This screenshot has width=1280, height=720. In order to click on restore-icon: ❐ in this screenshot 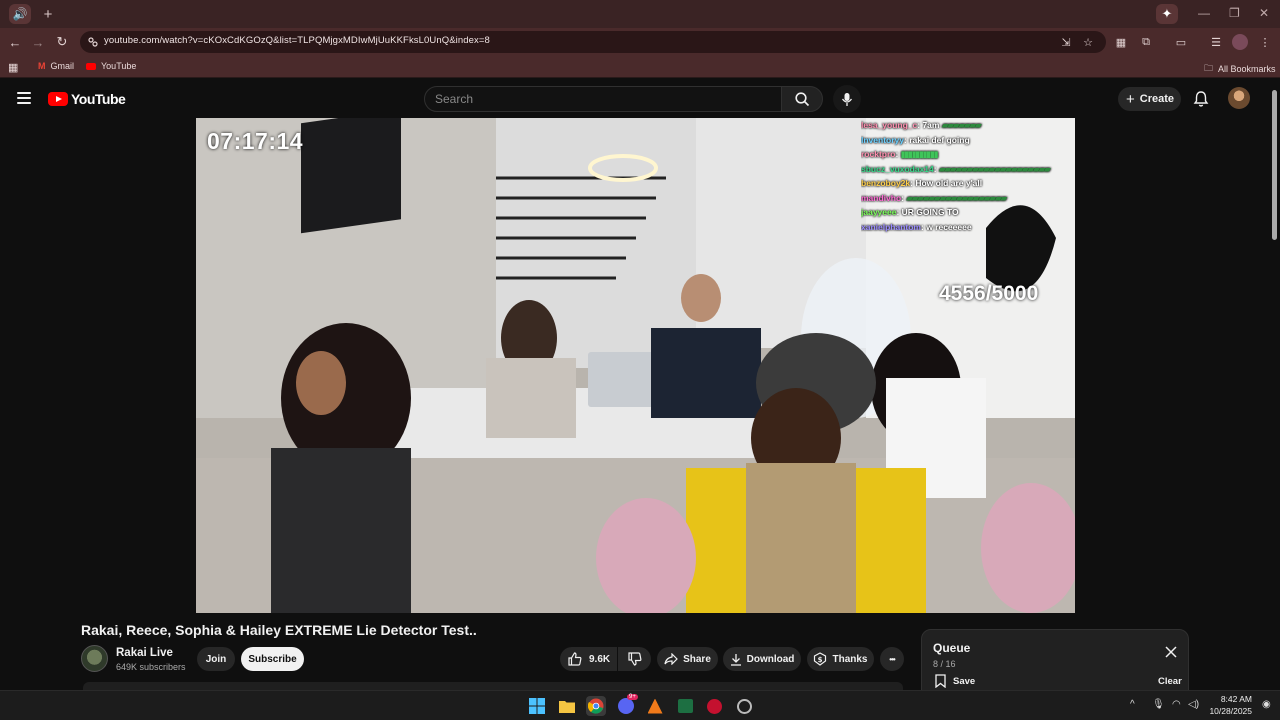, I will do `click(1234, 13)`.